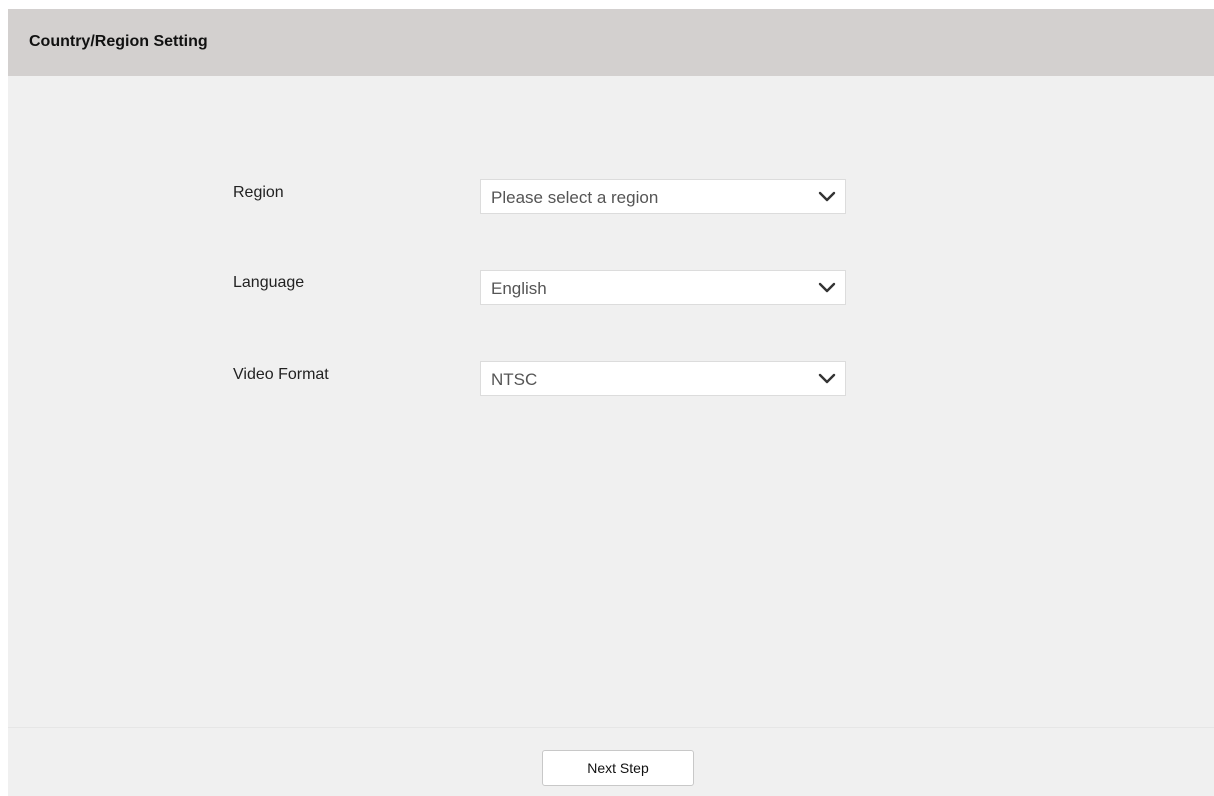  What do you see at coordinates (281, 374) in the screenshot?
I see `video-format-label: Video Format` at bounding box center [281, 374].